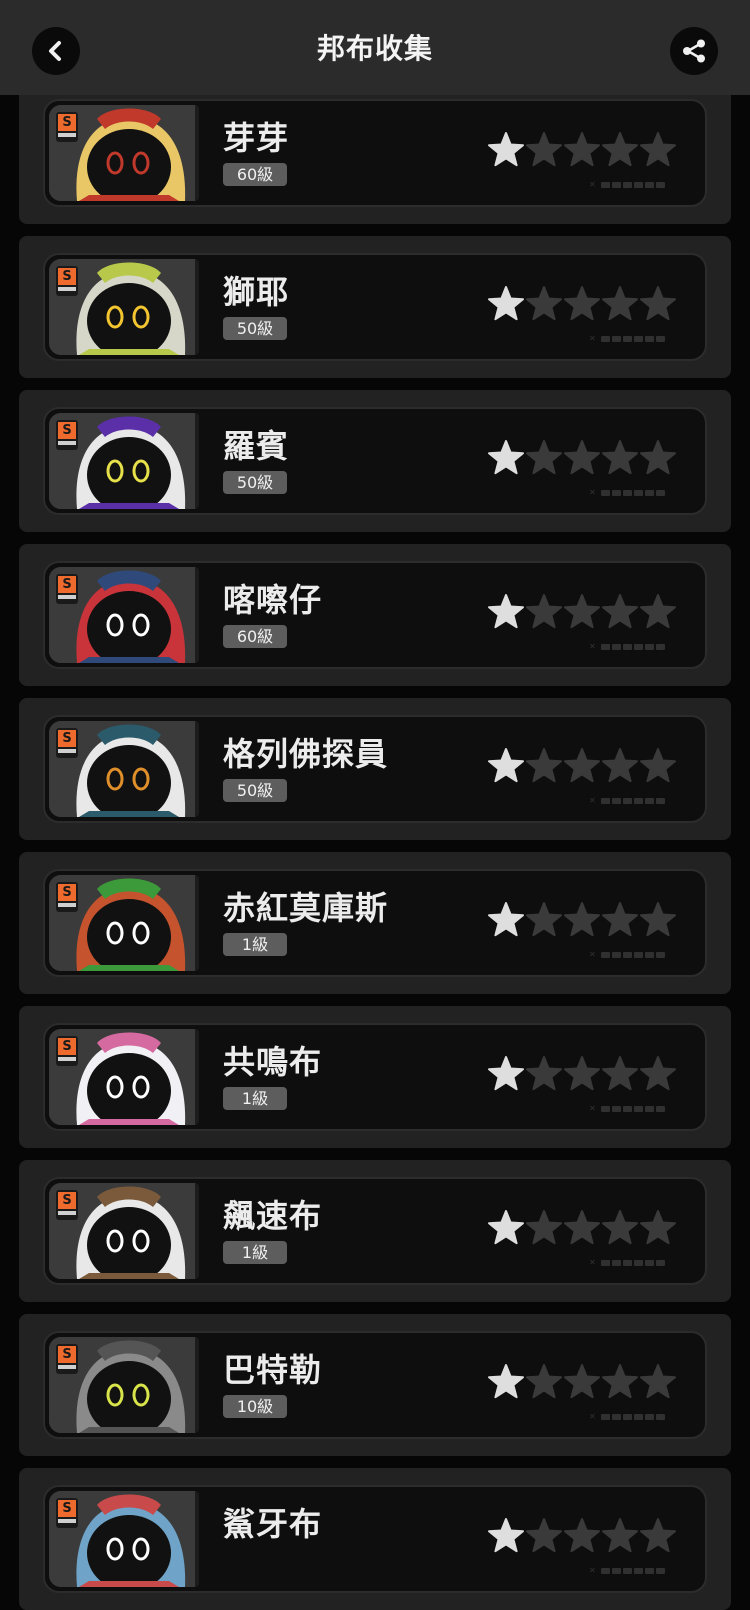 Image resolution: width=750 pixels, height=1610 pixels. I want to click on bangboo-name: 羅賓, so click(256, 446).